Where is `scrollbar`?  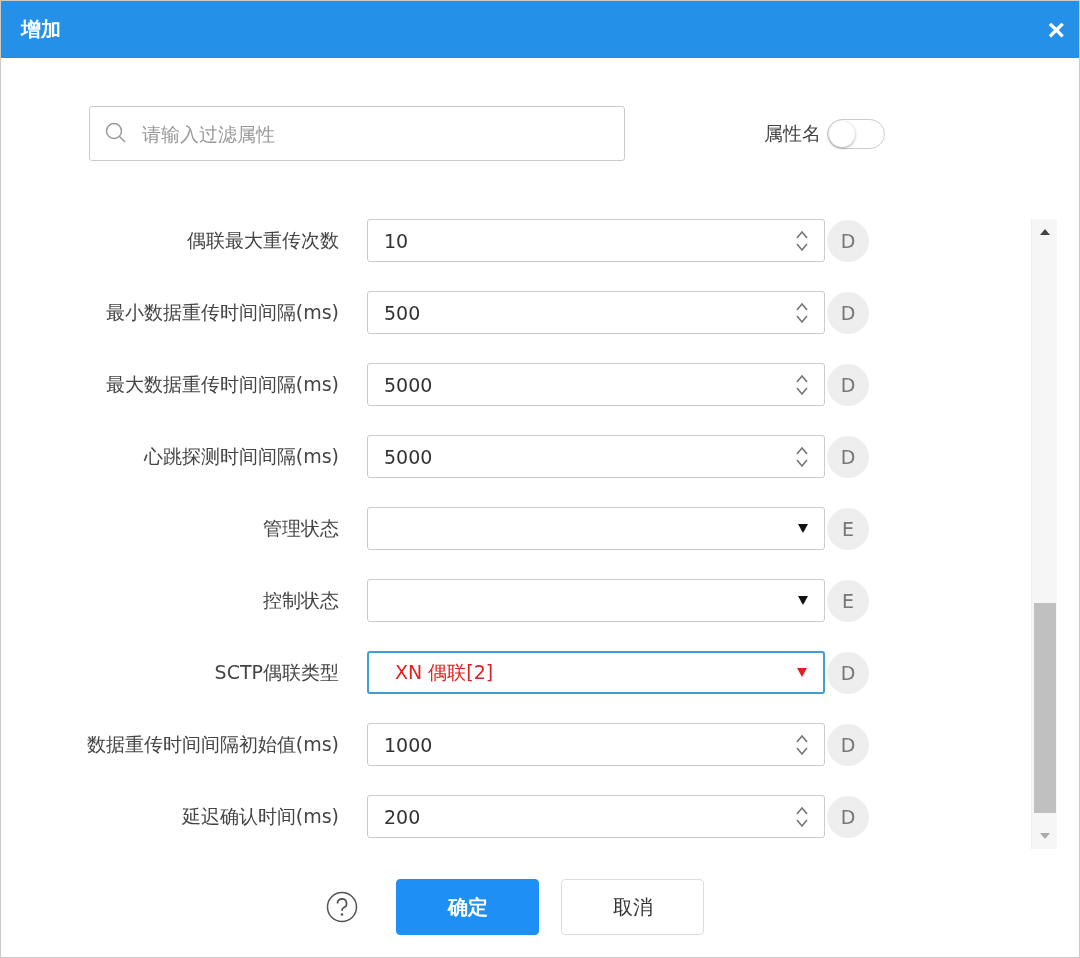
scrollbar is located at coordinates (1044, 534).